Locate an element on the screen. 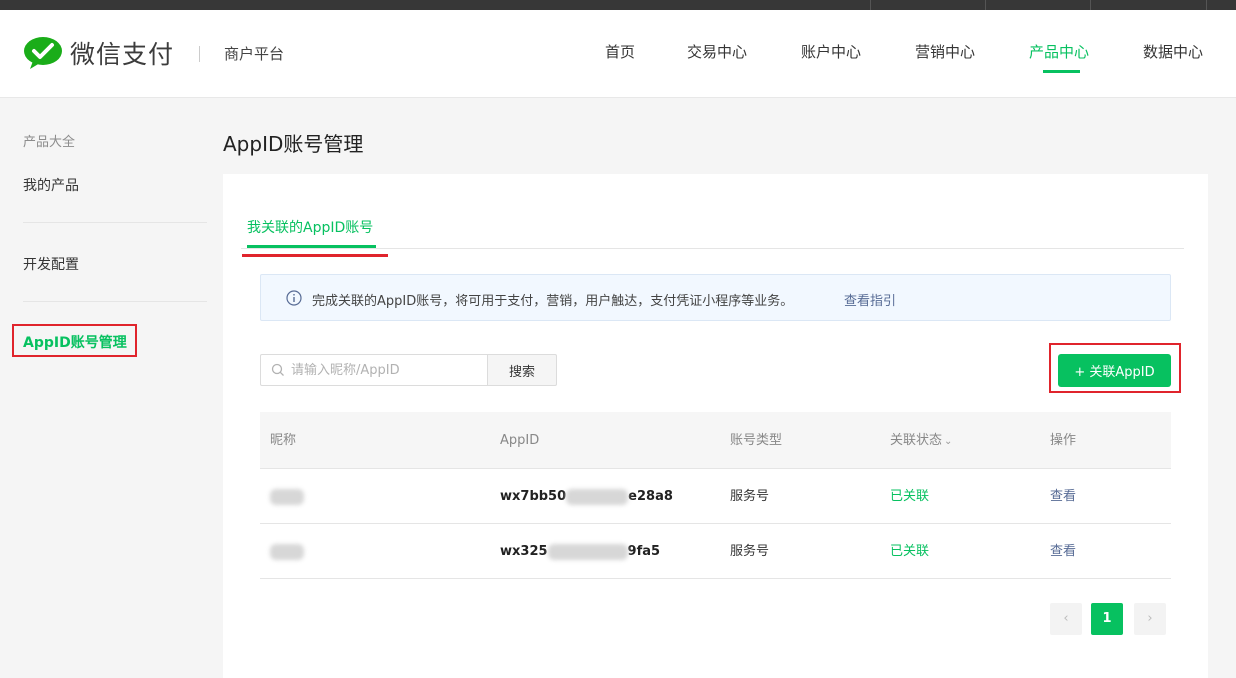 This screenshot has width=1236, height=678. search-box is located at coordinates (374, 370).